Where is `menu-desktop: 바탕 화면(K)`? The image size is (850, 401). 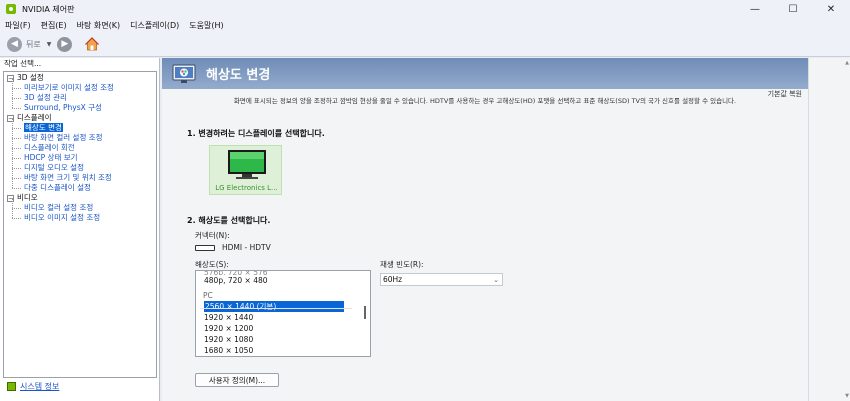
menu-desktop: 바탕 화면(K) is located at coordinates (98, 25).